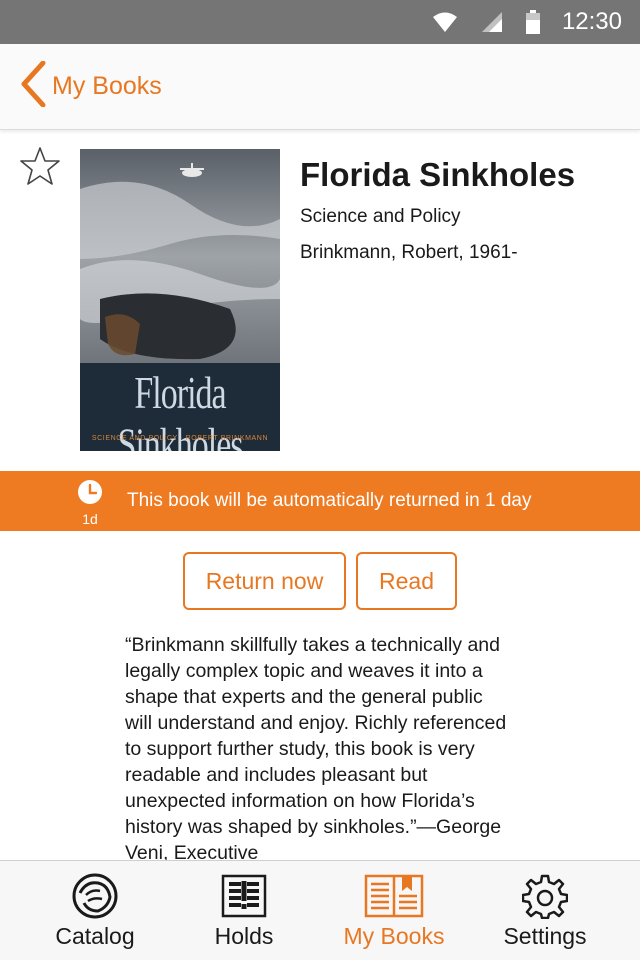 The image size is (640, 960). I want to click on my-books-icon, so click(394, 890).